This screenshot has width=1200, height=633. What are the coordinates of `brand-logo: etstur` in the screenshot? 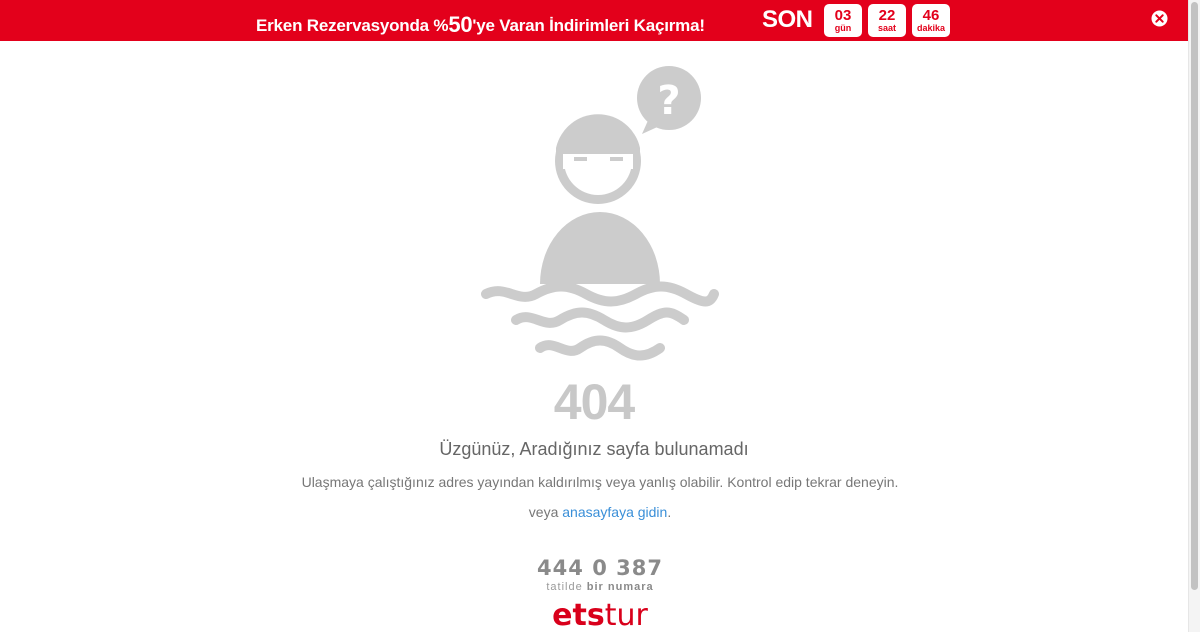 It's located at (600, 615).